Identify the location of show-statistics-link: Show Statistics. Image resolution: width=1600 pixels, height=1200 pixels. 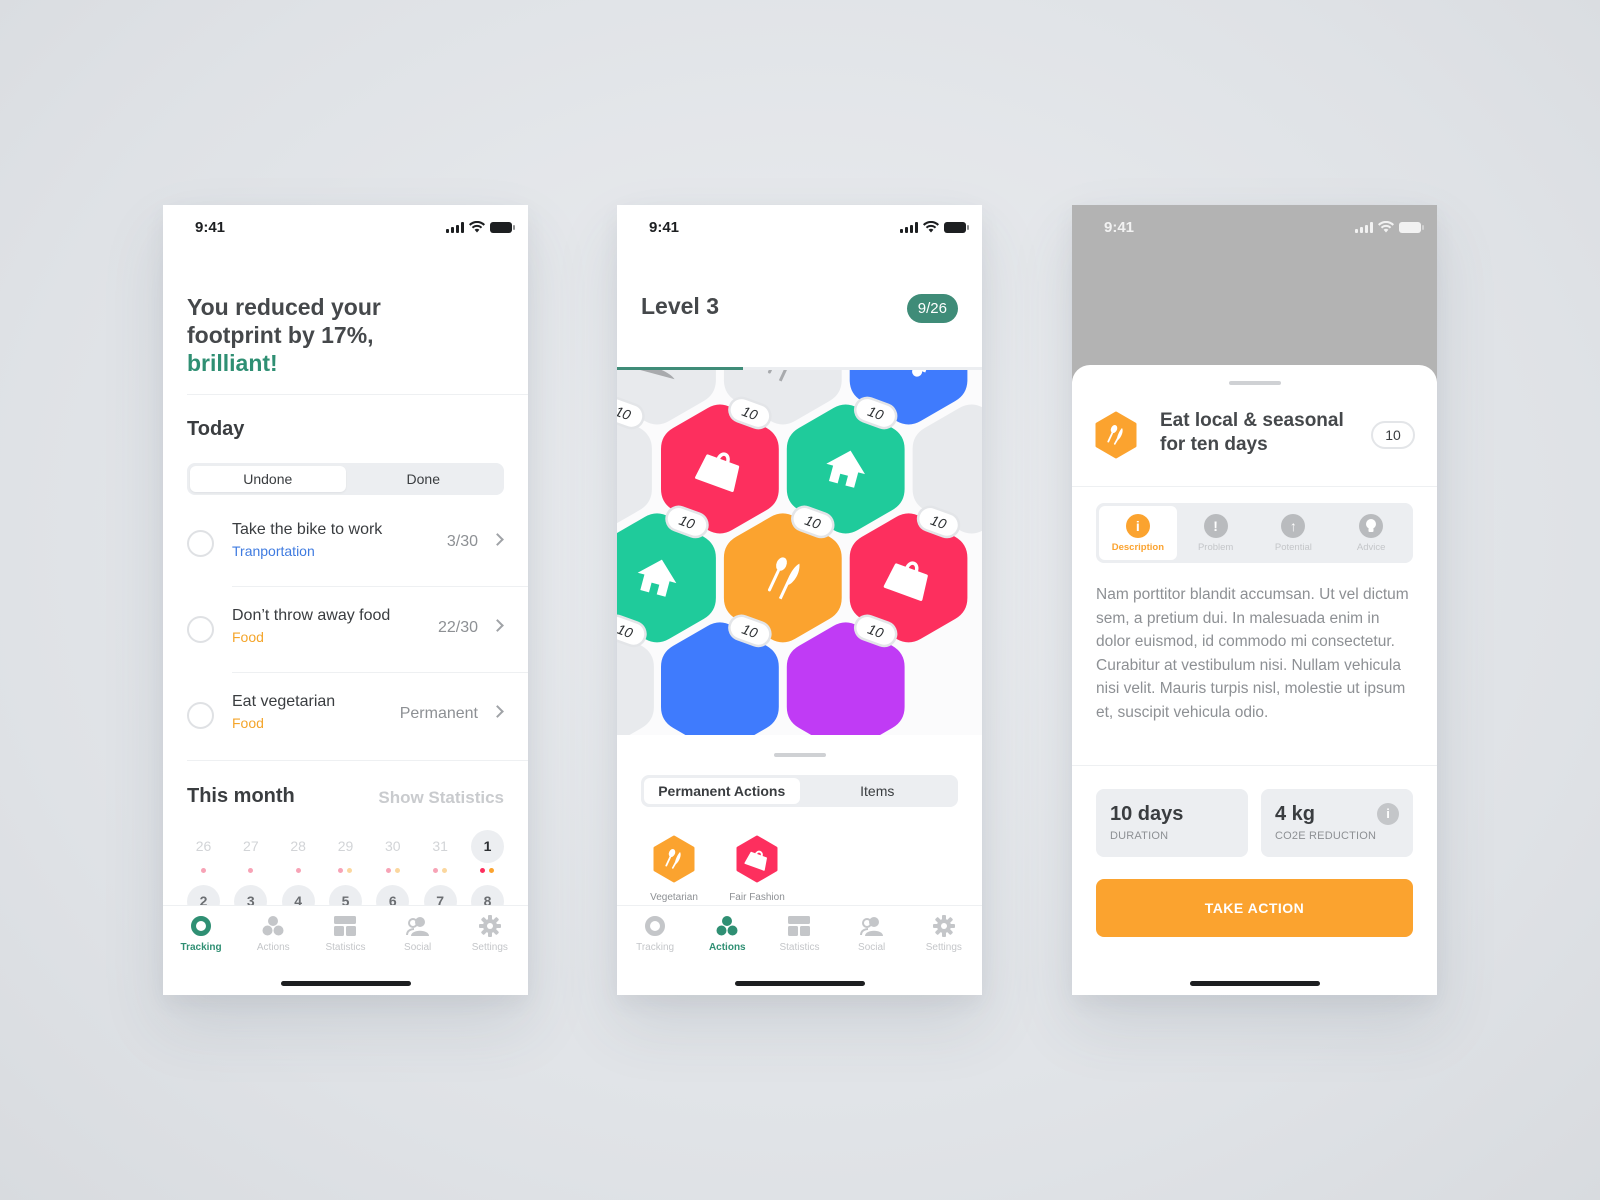
(441, 798).